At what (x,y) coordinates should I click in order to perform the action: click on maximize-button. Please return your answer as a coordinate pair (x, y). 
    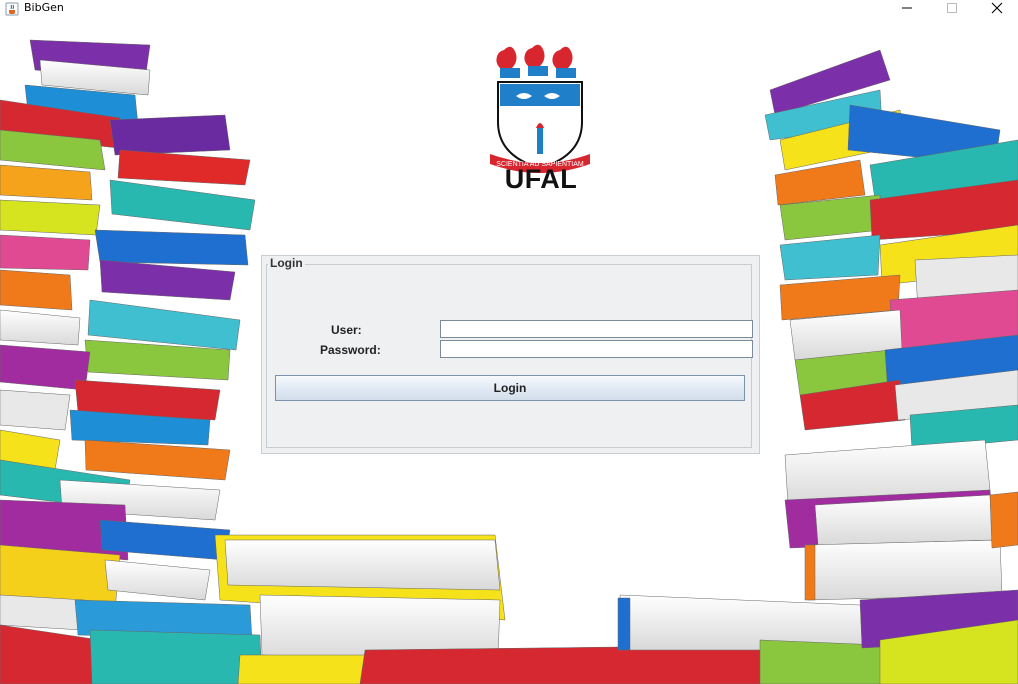
    Looking at the image, I should click on (952, 8).